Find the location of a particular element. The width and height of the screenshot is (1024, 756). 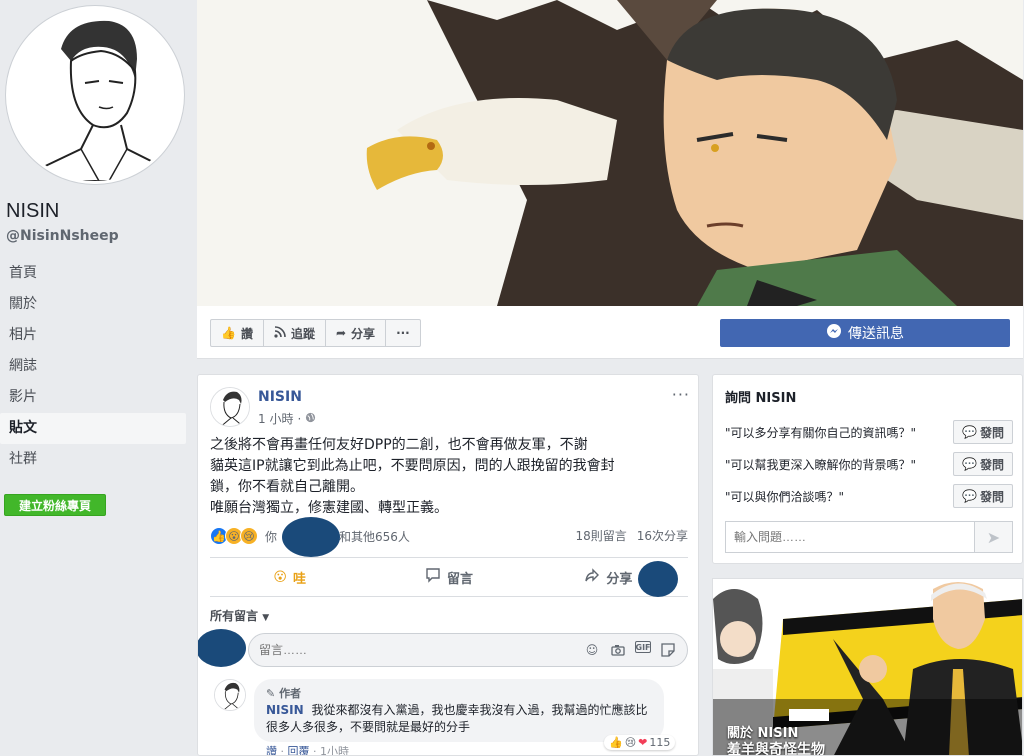

ask-button-1: 💬 發問 is located at coordinates (983, 432).